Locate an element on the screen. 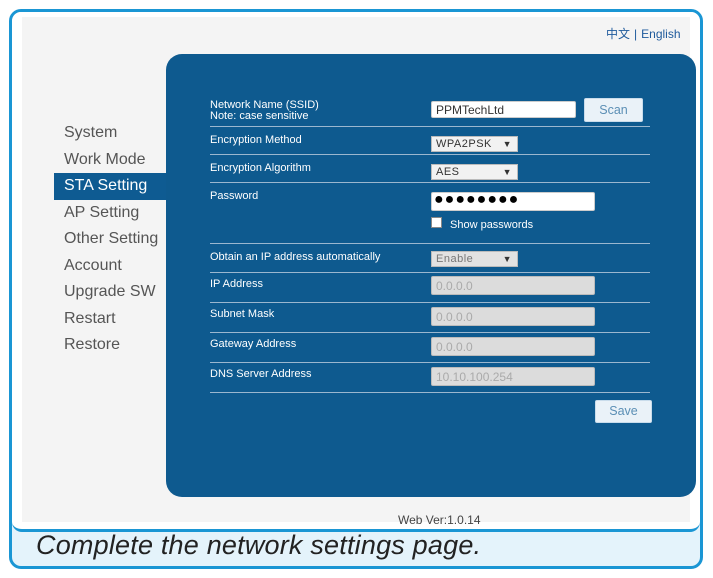 The image size is (713, 578). encryption-algorithm-row: Encryption Algorithm AES ▼ is located at coordinates (430, 168).